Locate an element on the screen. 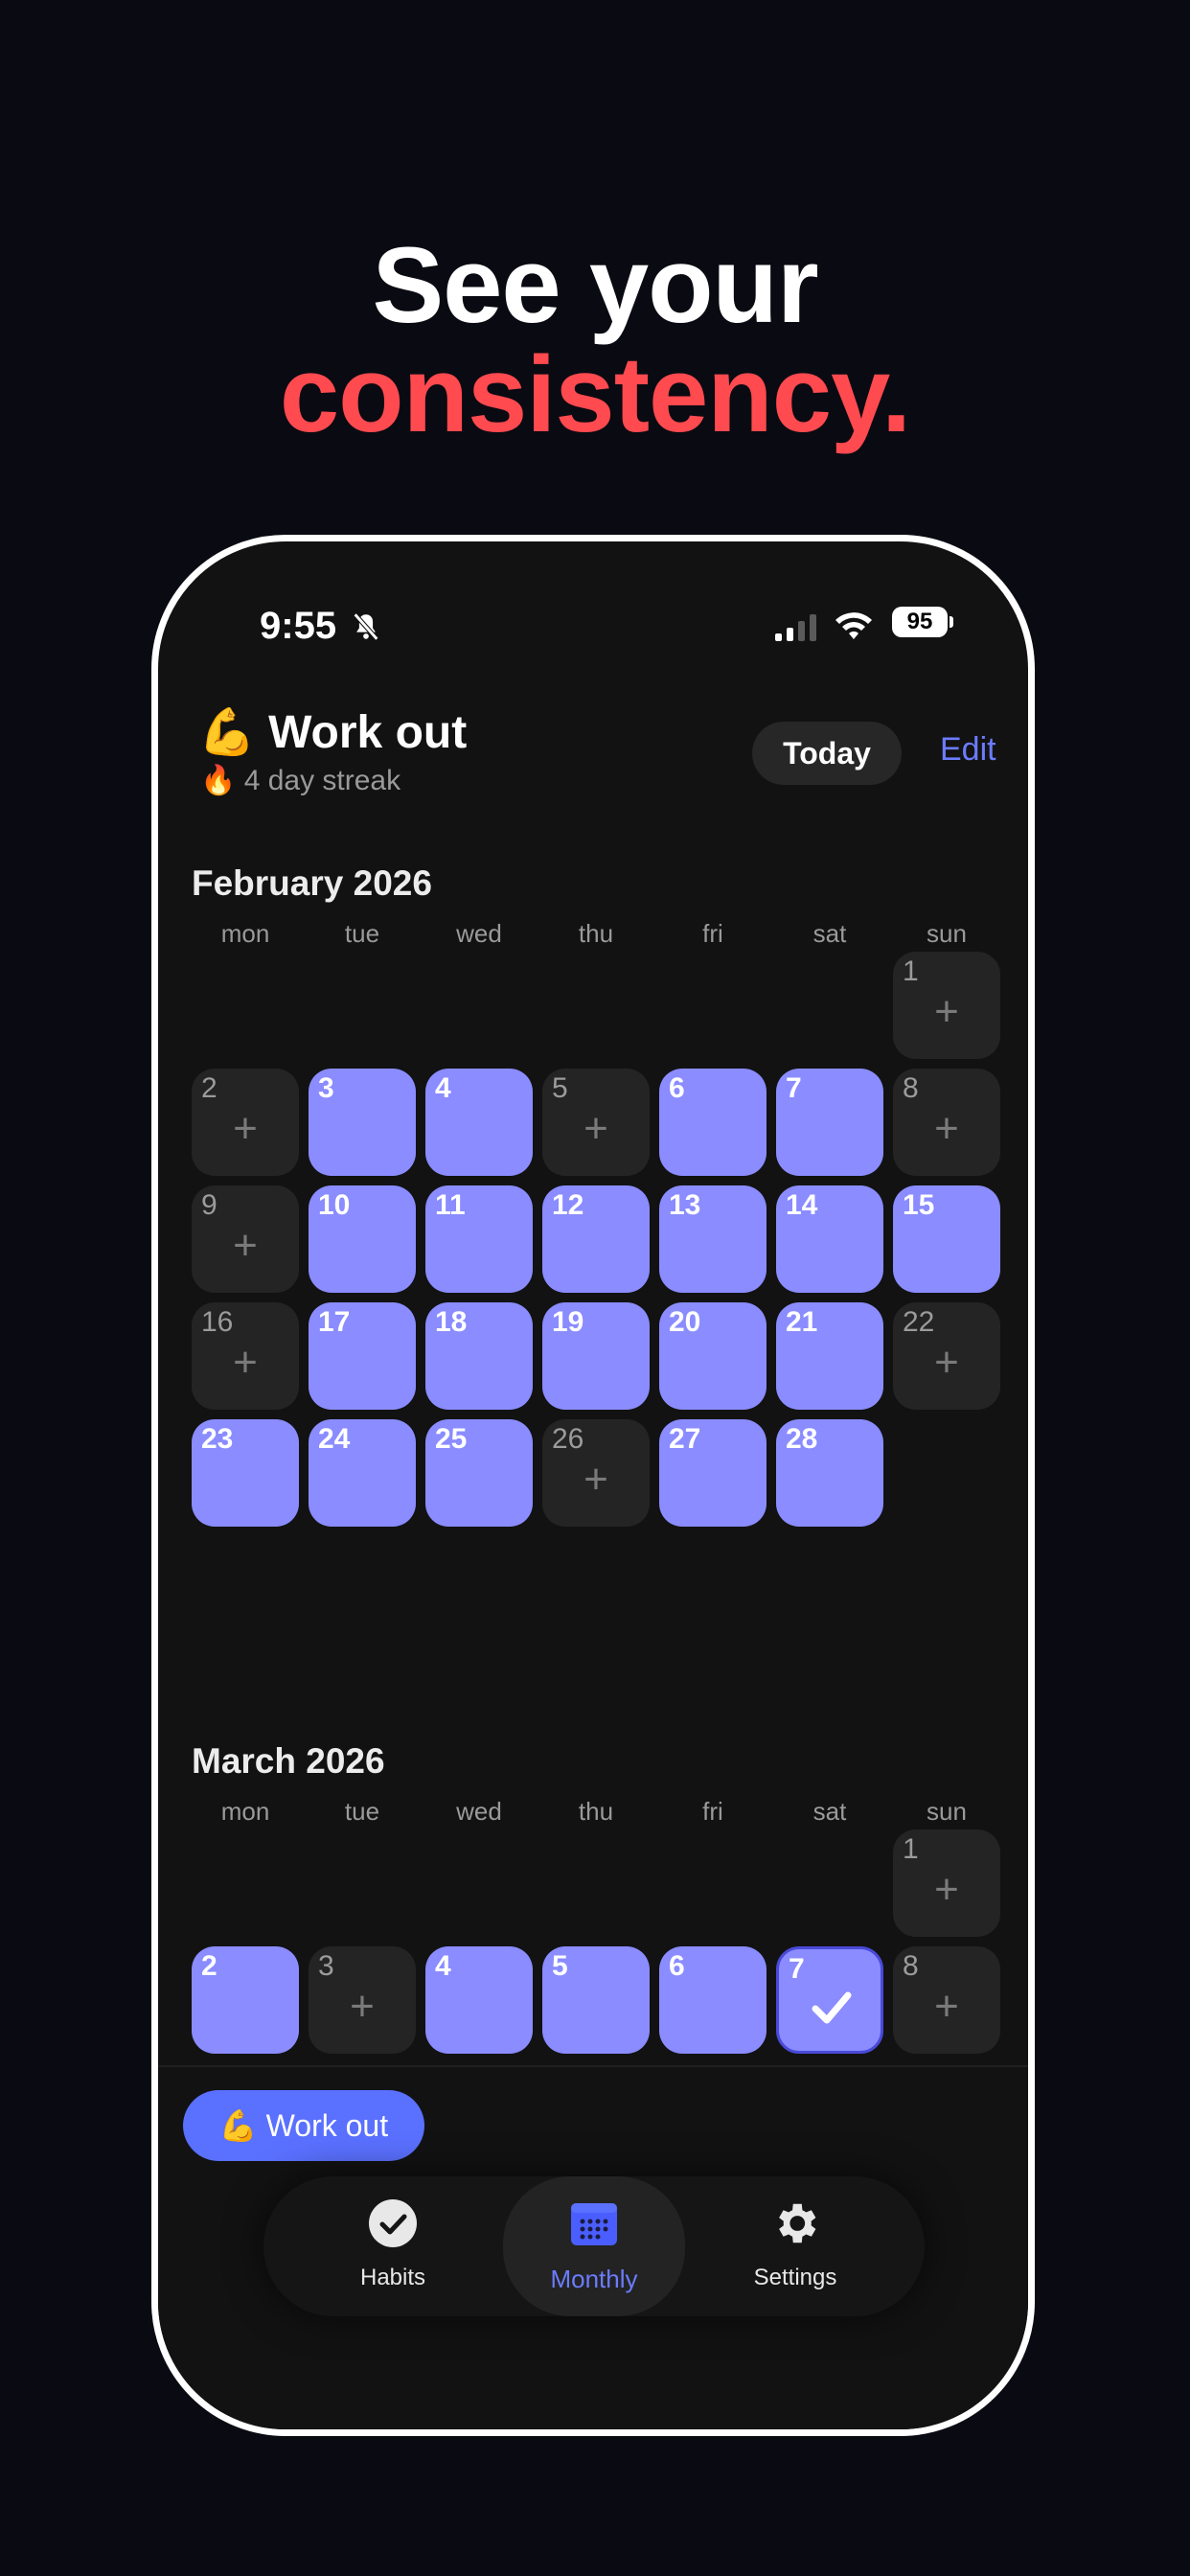  day-number: 18 is located at coordinates (452, 1322).